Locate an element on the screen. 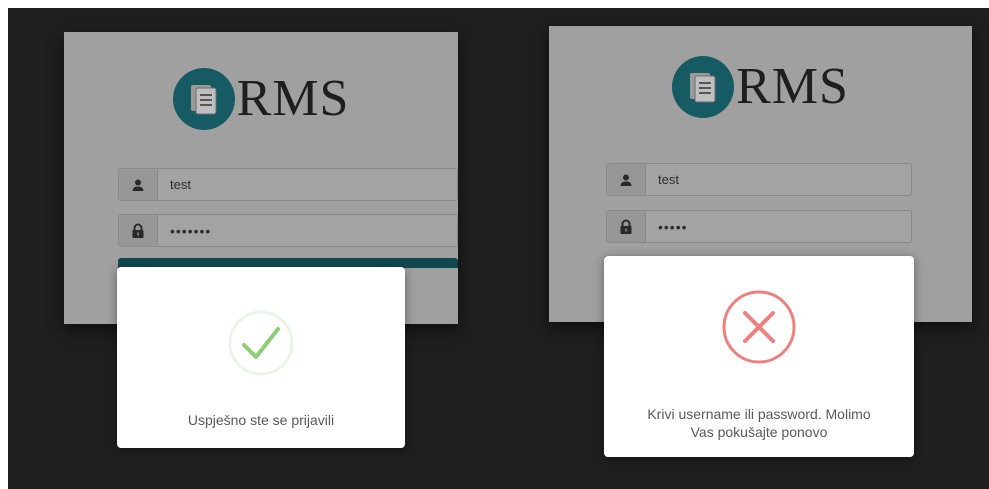  password-value: ••••••• is located at coordinates (191, 230).